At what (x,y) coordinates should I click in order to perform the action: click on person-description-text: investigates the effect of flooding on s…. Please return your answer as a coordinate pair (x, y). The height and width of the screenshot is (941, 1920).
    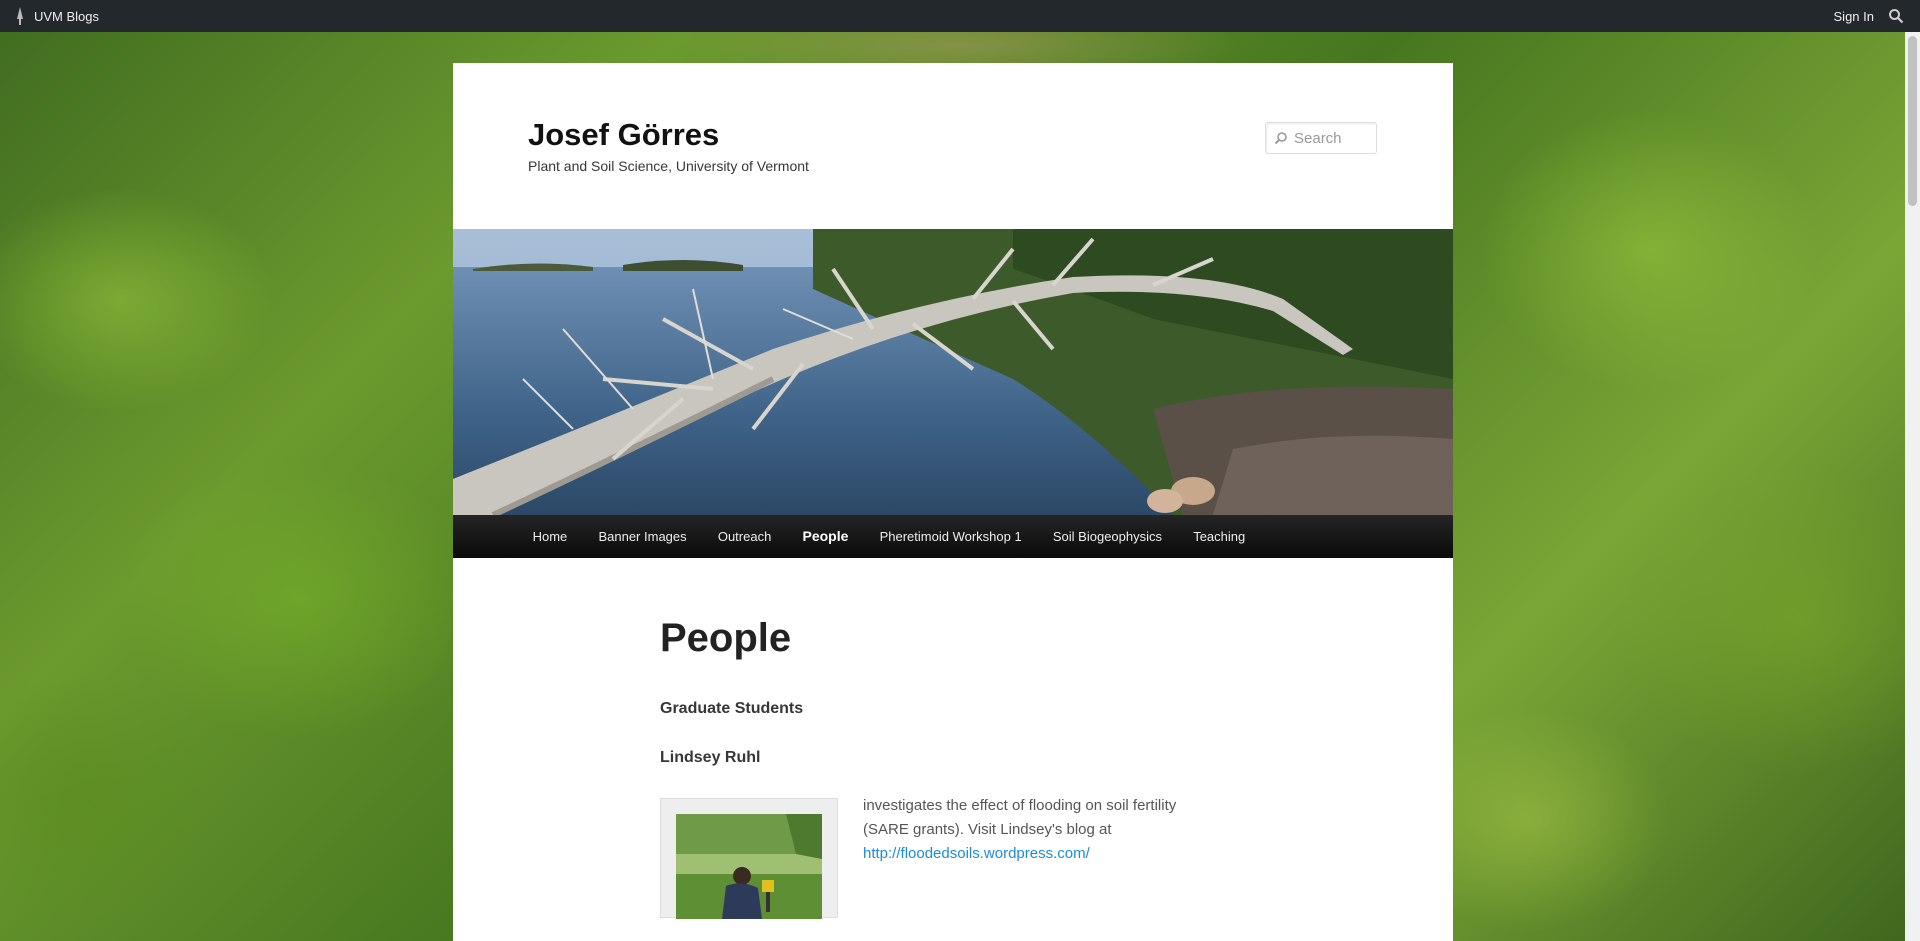
    Looking at the image, I should click on (1020, 817).